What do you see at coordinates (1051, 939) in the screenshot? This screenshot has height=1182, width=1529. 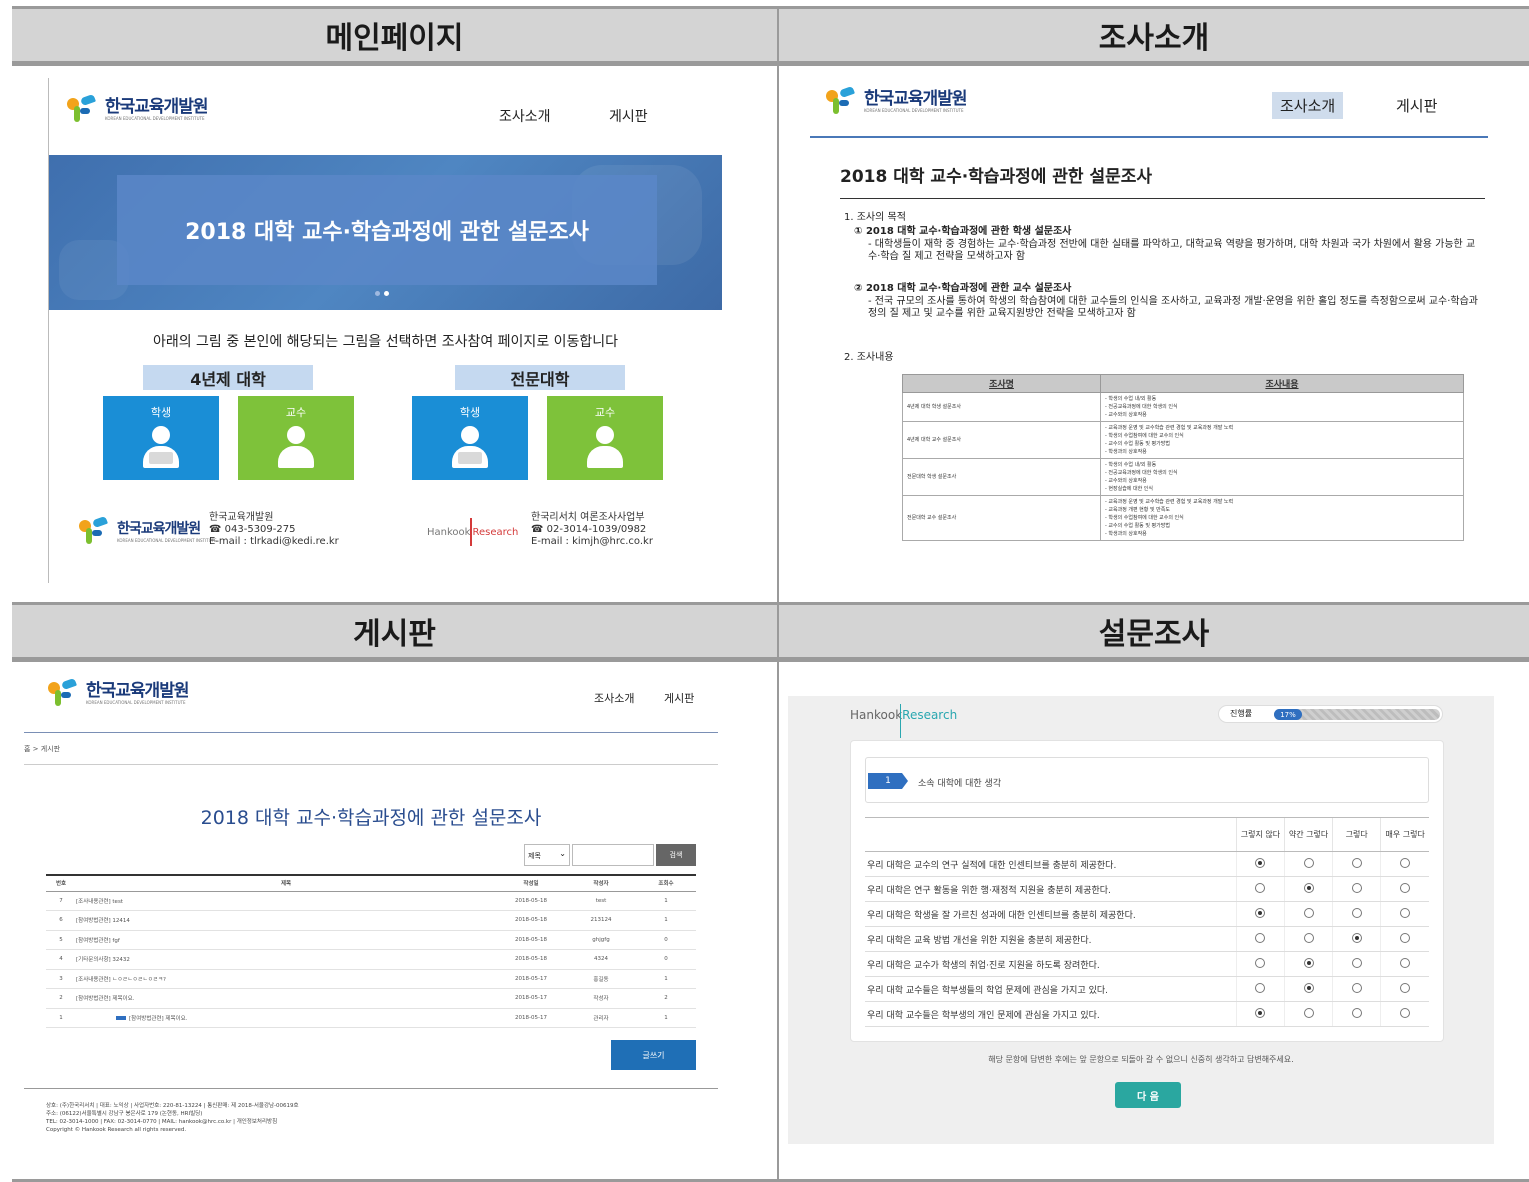 I see `statement-text: 우리 대학은 교육 방법 개선을 위한 지원을 충분히 제공한다.` at bounding box center [1051, 939].